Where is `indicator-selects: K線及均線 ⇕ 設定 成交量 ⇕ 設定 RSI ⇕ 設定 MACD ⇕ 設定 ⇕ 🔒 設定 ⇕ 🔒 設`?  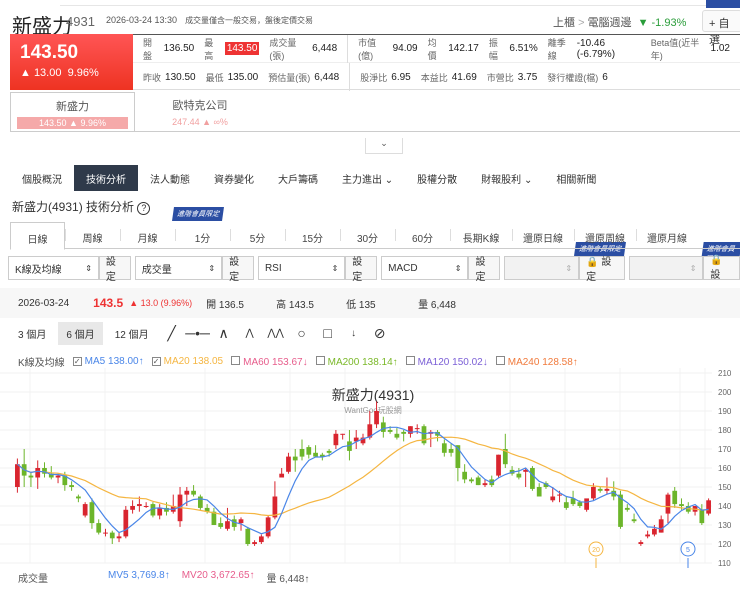
indicator-selects: K線及均線 ⇕ 設定 成交量 ⇕ 設定 RSI ⇕ 設定 MACD ⇕ 設定 ⇕ 🔒 設定 ⇕ 🔒 設 is located at coordinates (374, 269).